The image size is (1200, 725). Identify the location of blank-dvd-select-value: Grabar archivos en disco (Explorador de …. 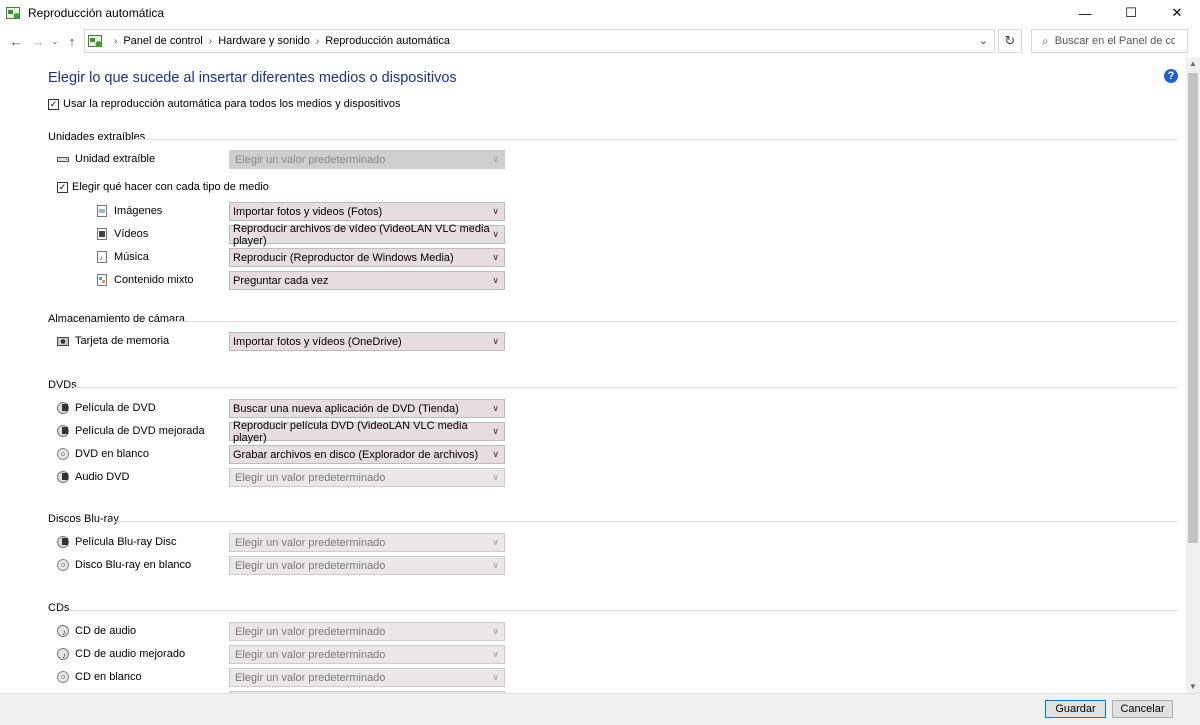
(356, 454).